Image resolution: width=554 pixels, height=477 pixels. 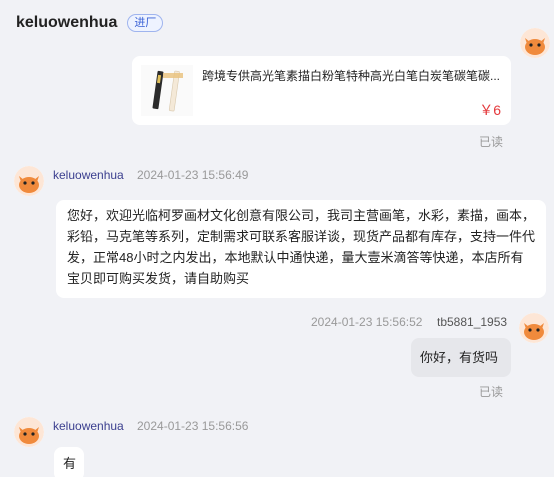 What do you see at coordinates (193, 175) in the screenshot?
I see `message-time: 2024-01-23 15:56:49` at bounding box center [193, 175].